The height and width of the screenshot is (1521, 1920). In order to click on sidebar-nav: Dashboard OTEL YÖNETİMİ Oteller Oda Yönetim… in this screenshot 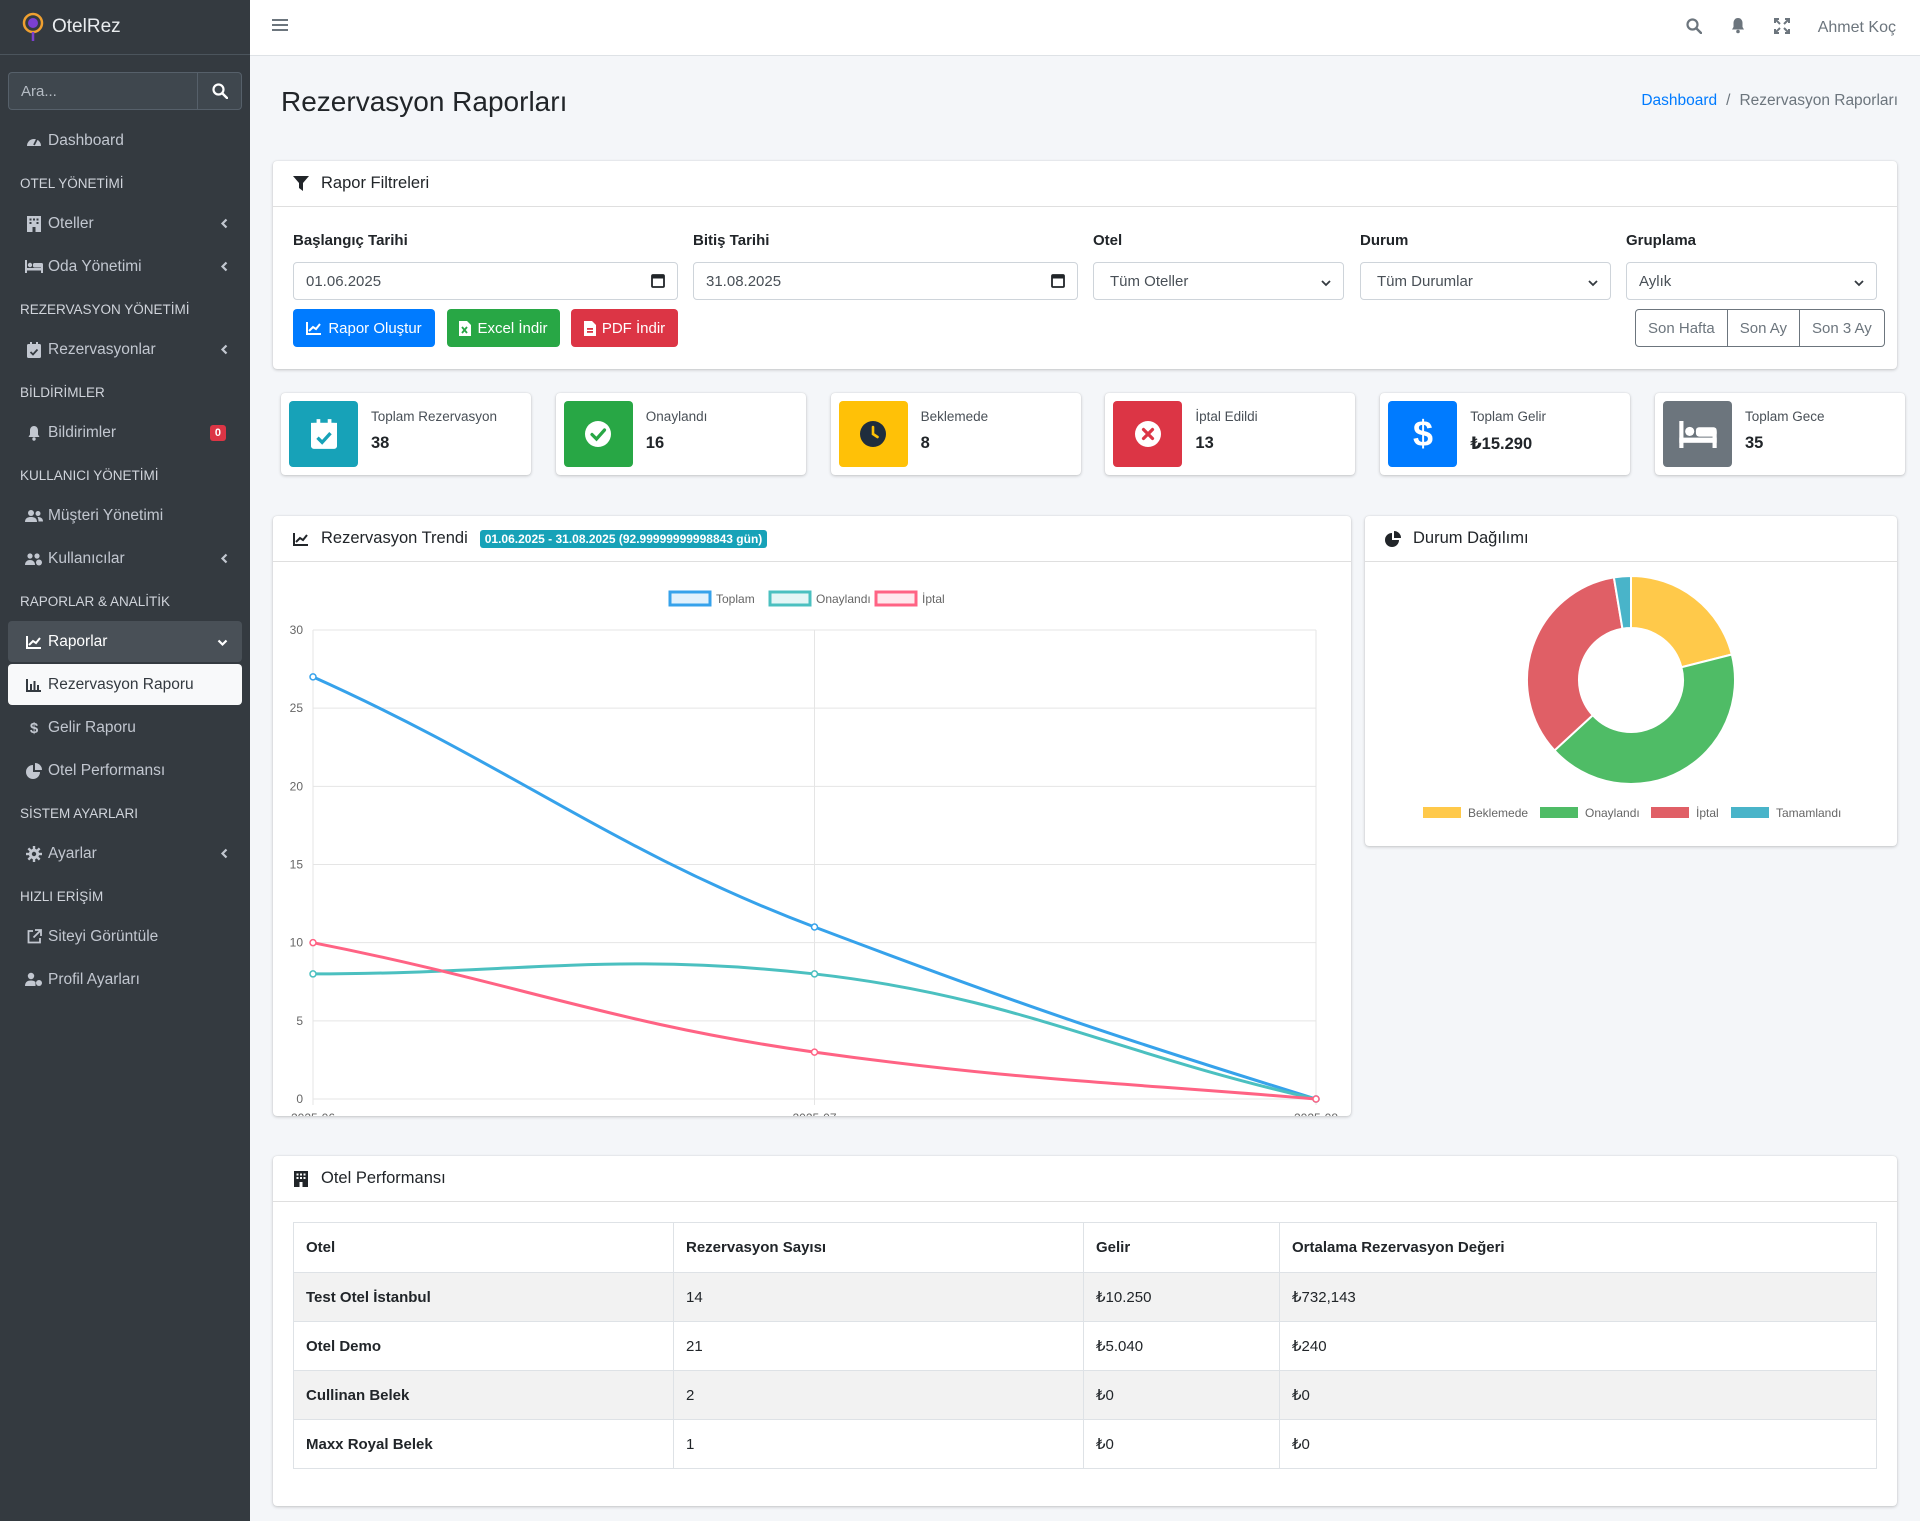, I will do `click(125, 560)`.